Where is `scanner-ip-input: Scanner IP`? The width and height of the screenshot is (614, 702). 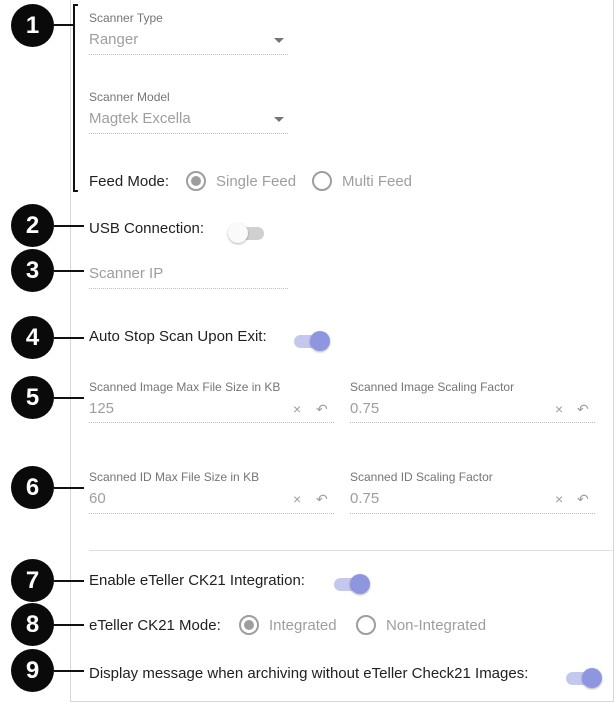
scanner-ip-input: Scanner IP is located at coordinates (126, 273).